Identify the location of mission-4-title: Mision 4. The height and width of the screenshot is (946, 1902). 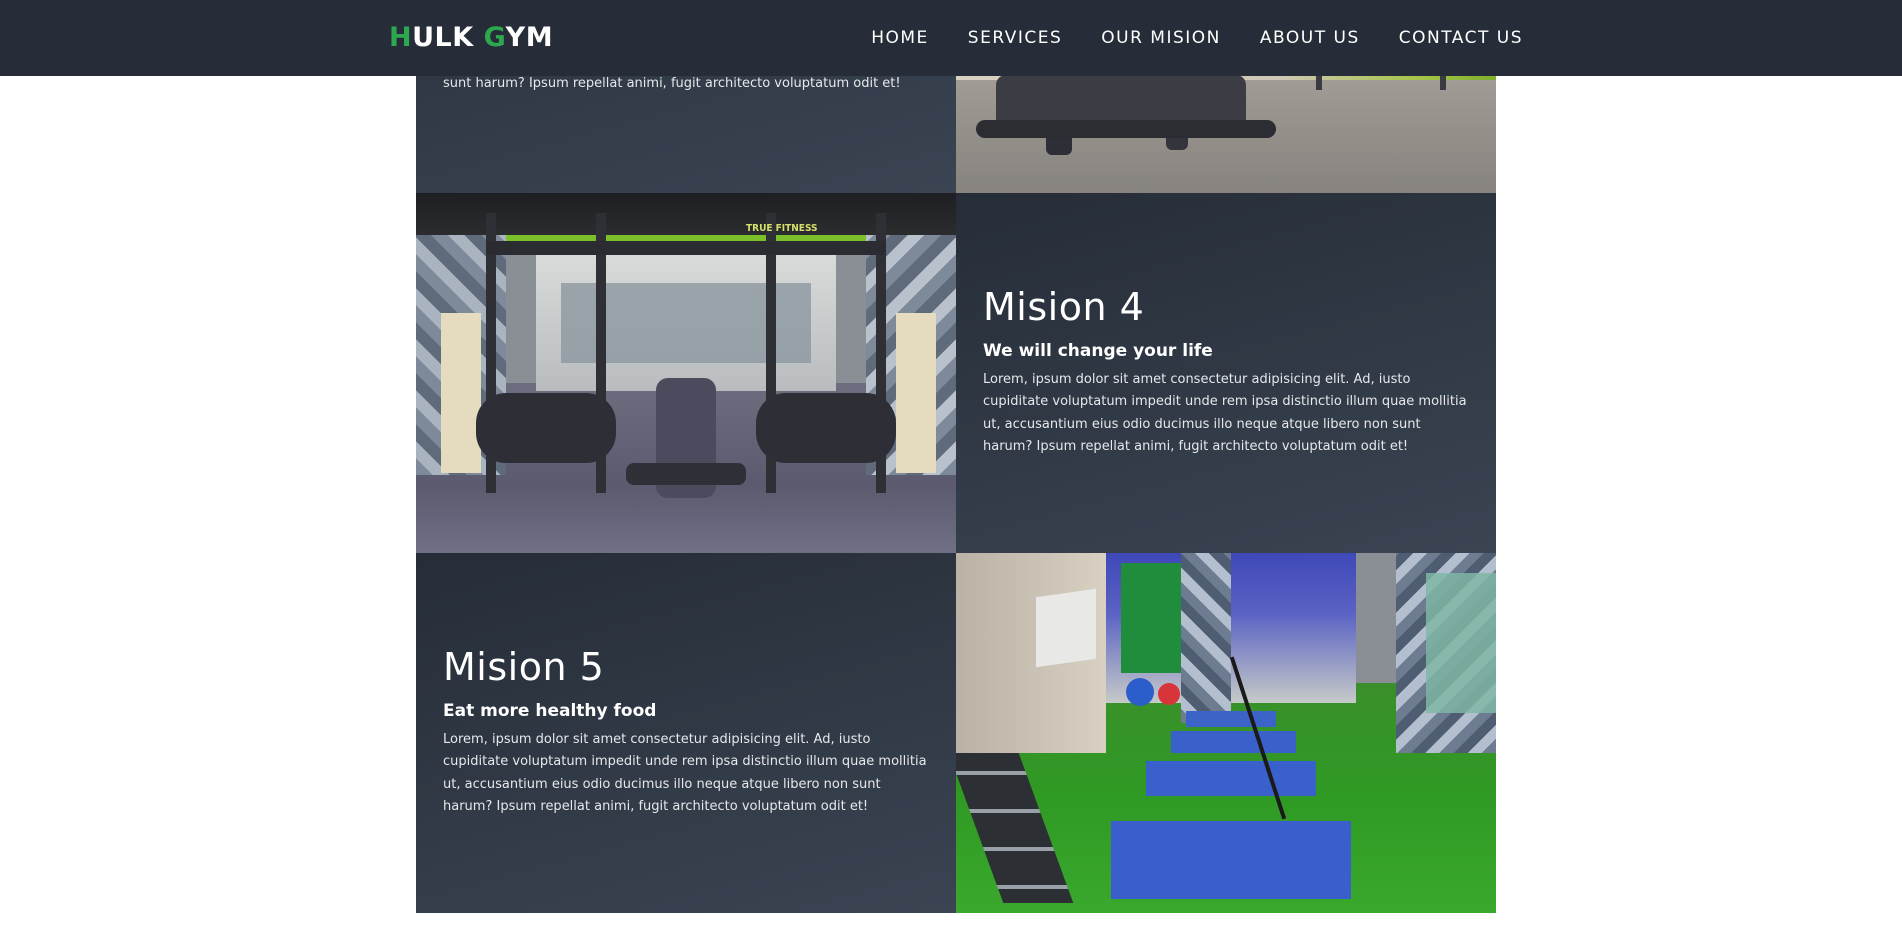
(1064, 307).